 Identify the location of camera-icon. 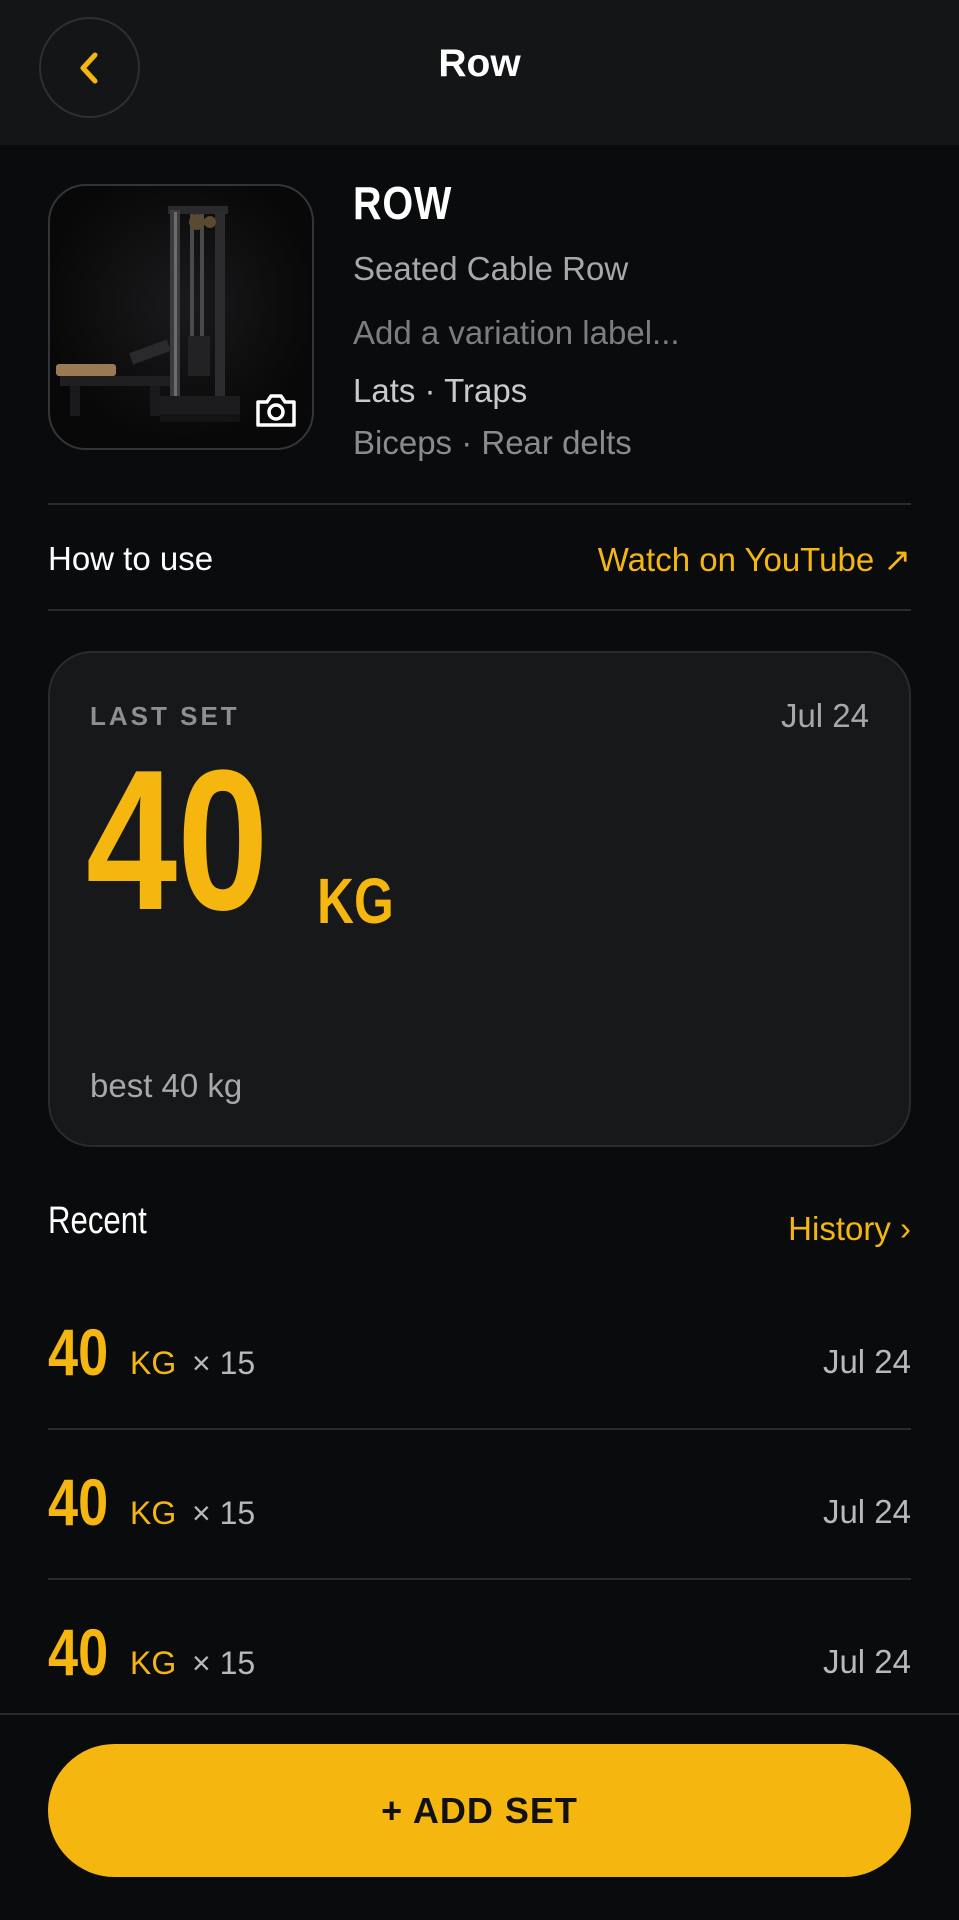
(276, 410).